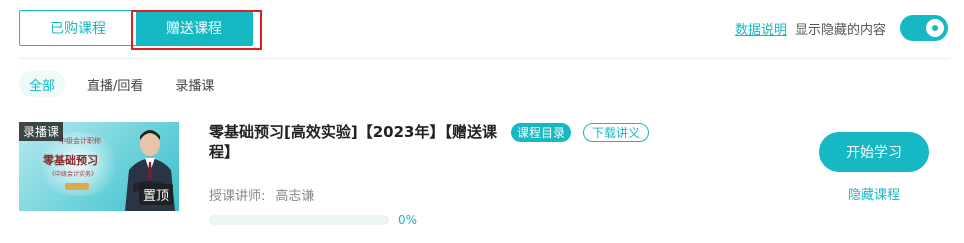 This screenshot has height=243, width=964. Describe the element at coordinates (78, 28) in the screenshot. I see `tab-purchased-courses: 已购课程` at that location.